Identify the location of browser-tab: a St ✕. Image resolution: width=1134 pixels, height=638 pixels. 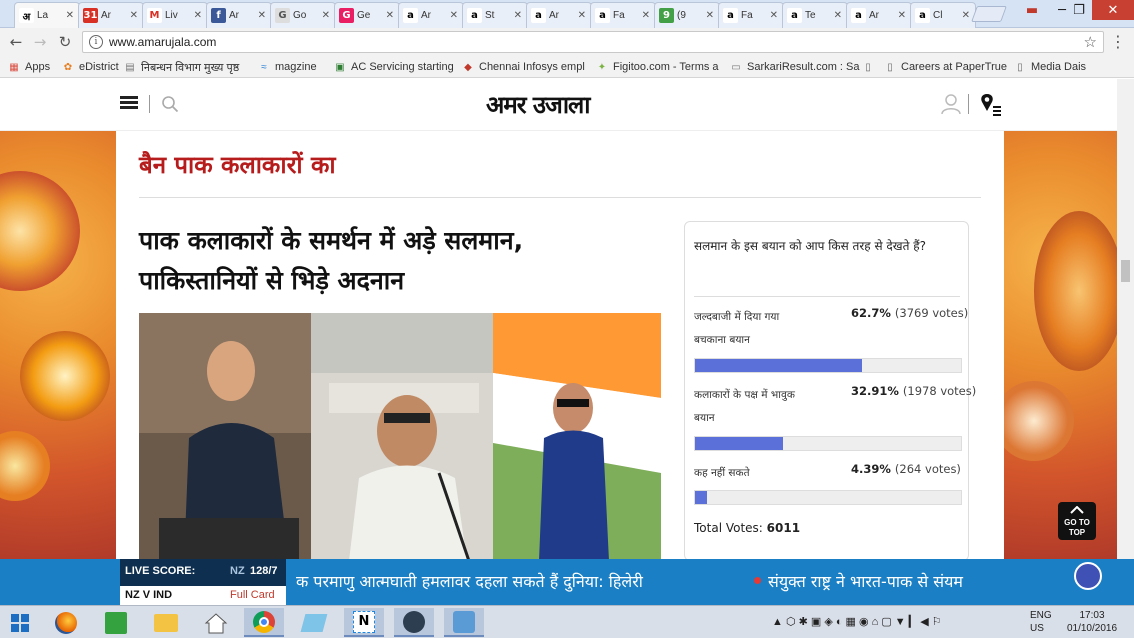
(495, 15).